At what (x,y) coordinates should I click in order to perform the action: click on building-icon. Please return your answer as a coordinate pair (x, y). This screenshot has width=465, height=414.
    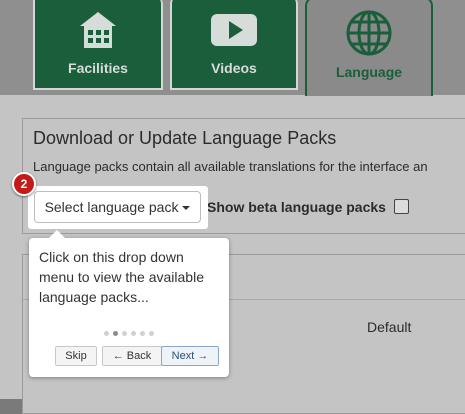
    Looking at the image, I should click on (98, 30).